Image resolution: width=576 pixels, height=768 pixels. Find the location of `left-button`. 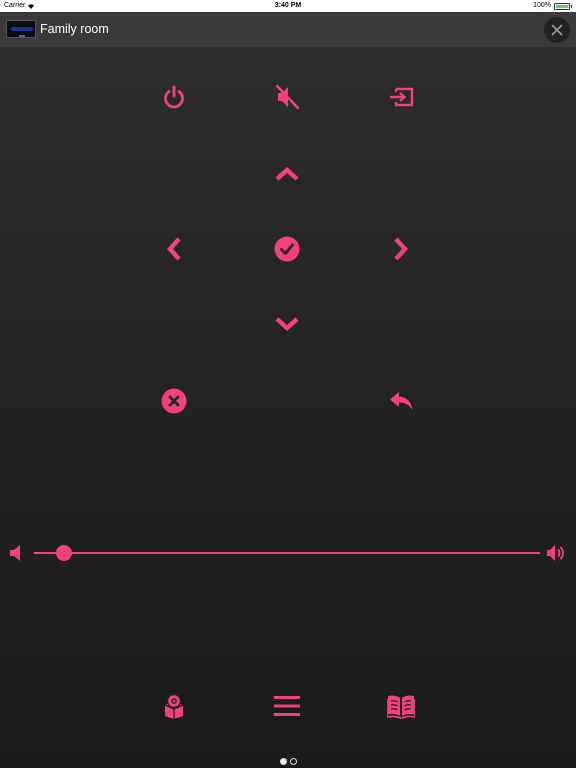

left-button is located at coordinates (174, 249).